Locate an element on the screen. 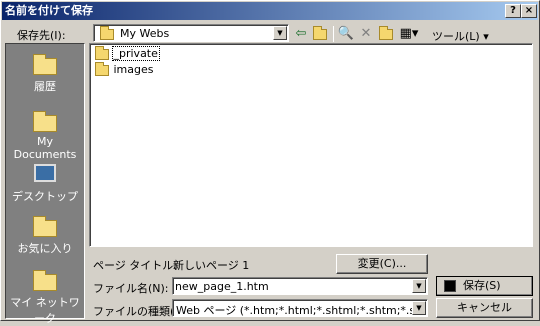  up-folder-button is located at coordinates (320, 34).